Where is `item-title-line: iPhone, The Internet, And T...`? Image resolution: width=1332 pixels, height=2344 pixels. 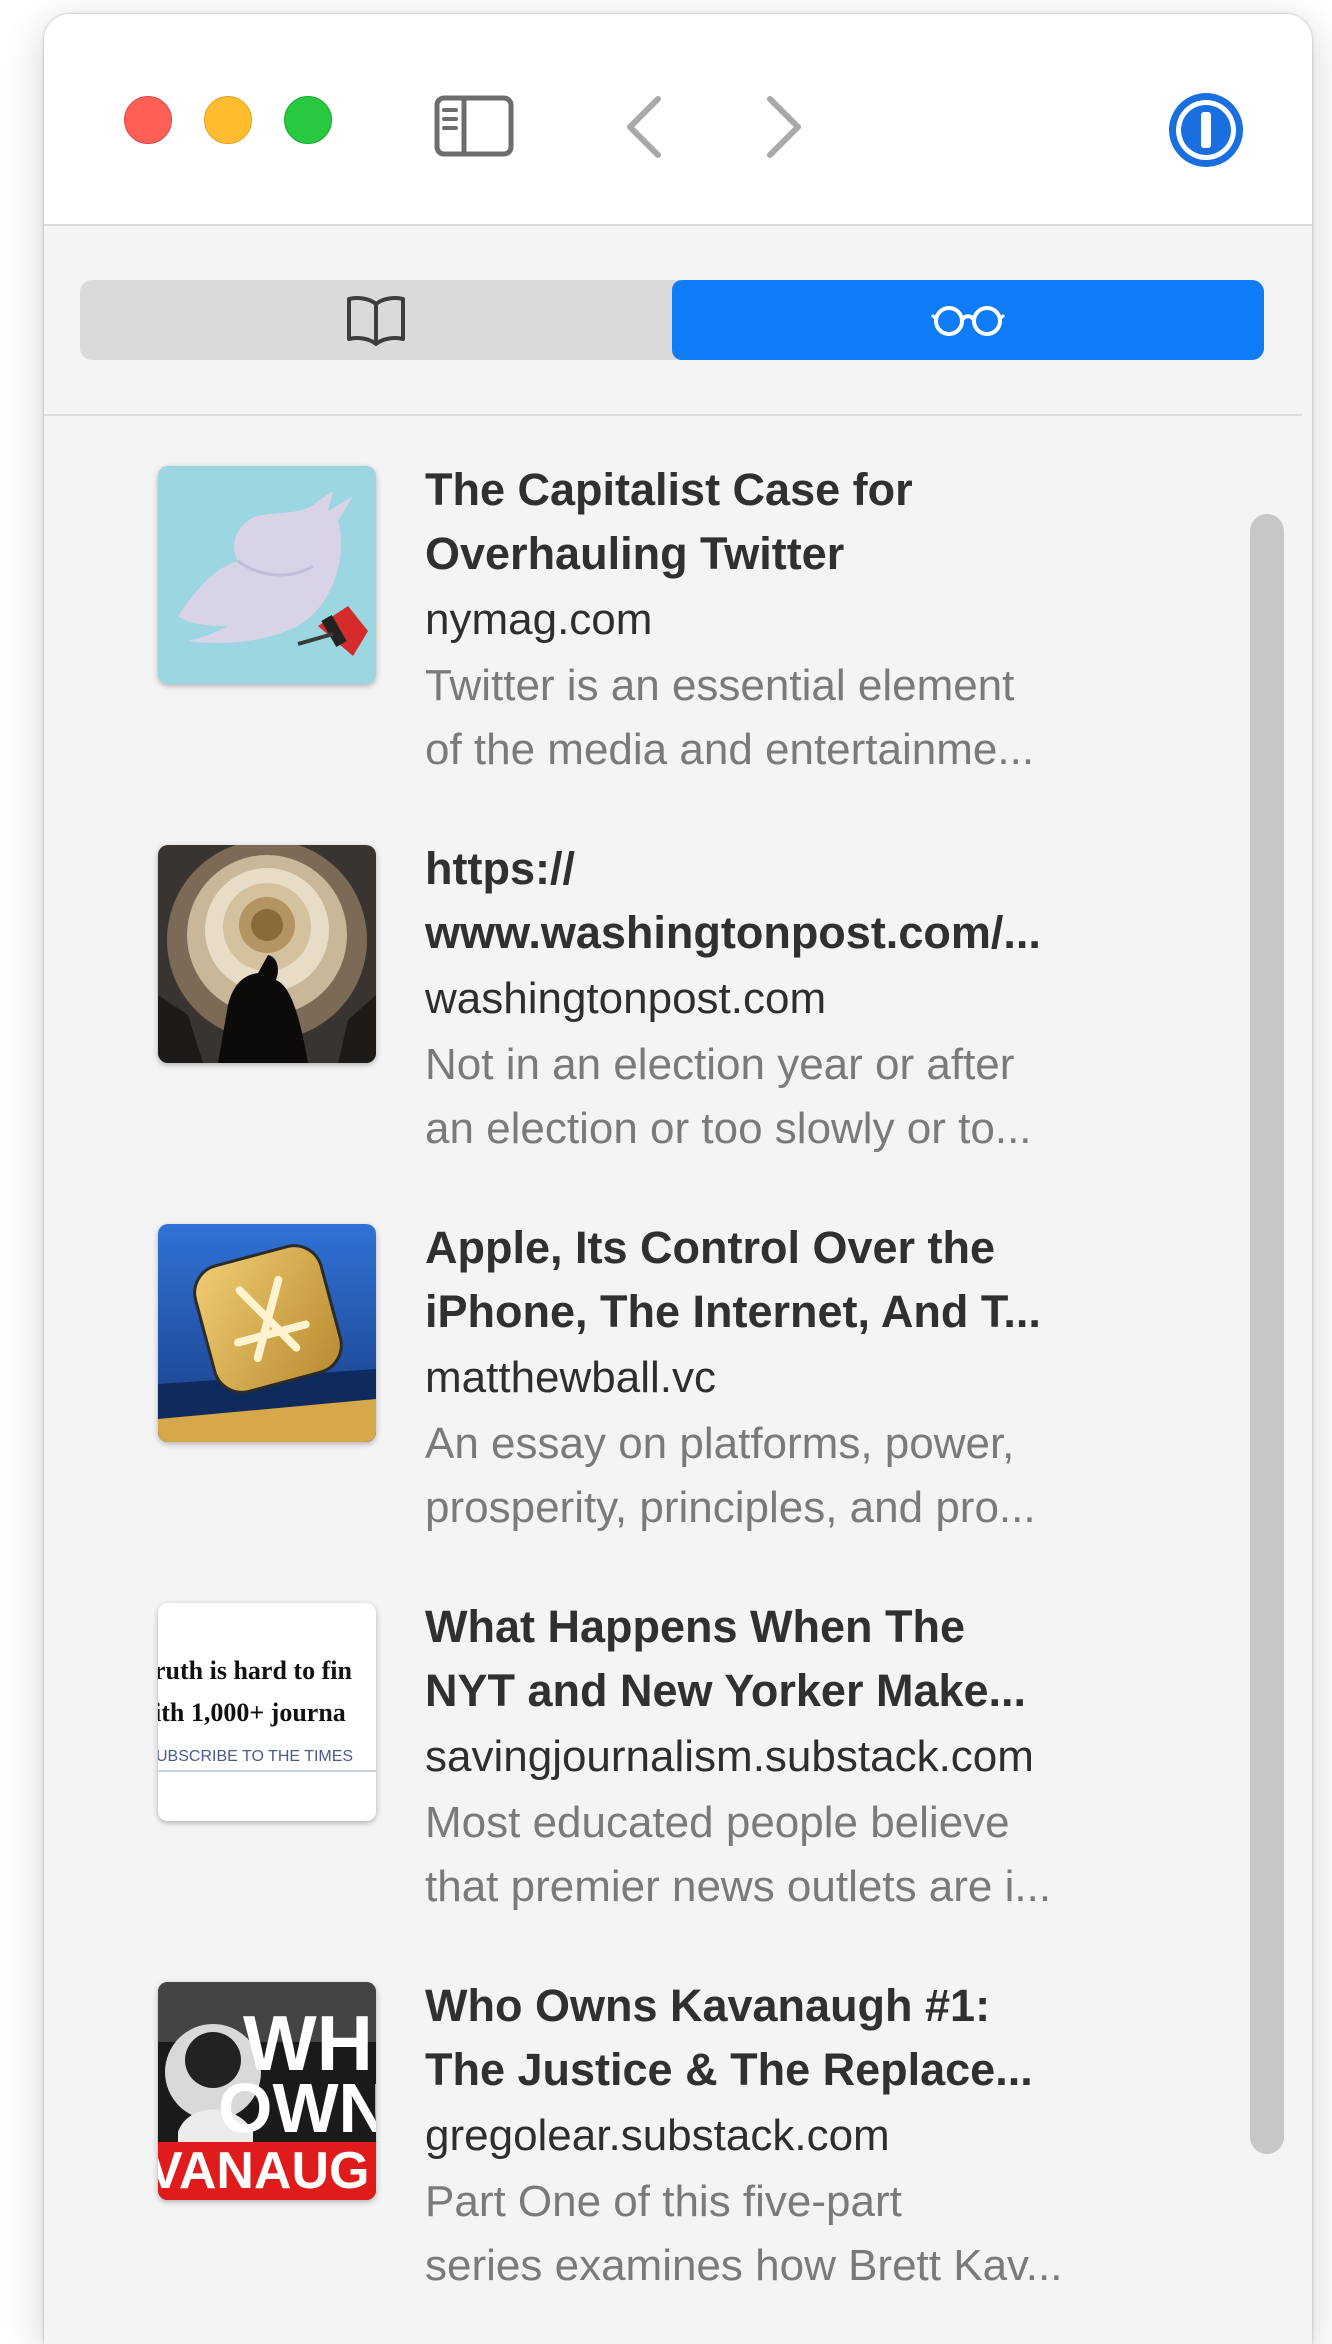
item-title-line: iPhone, The Internet, And T... is located at coordinates (733, 1311).